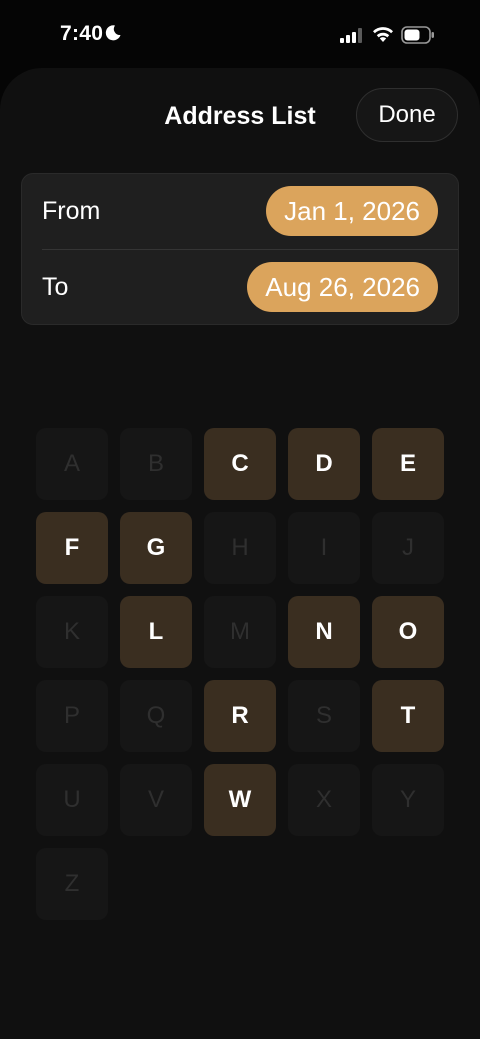 This screenshot has height=1039, width=480. I want to click on letter-tile-b: B, so click(156, 464).